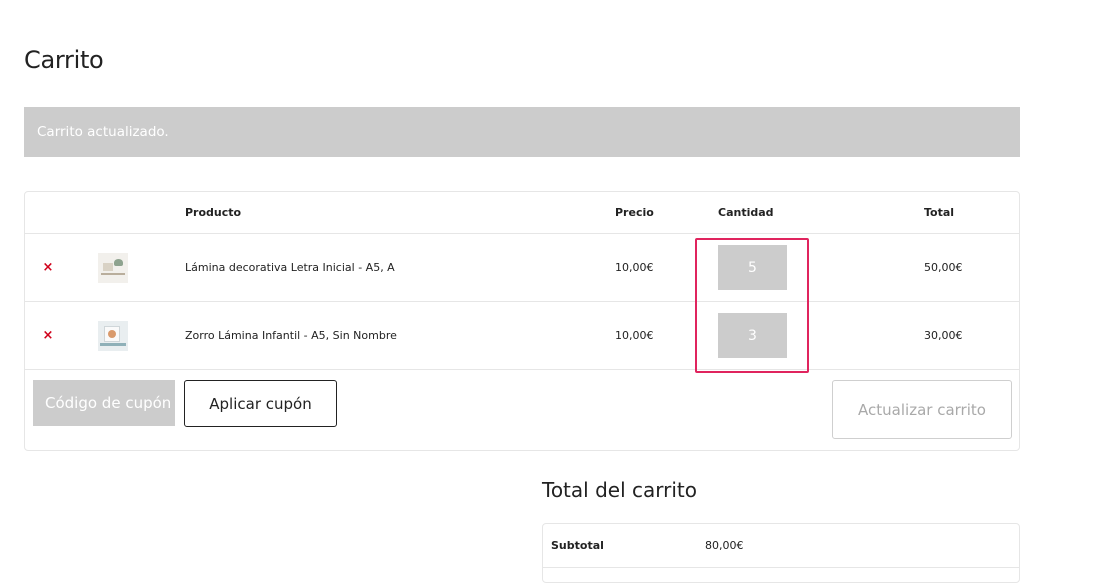 Image resolution: width=1100 pixels, height=583 pixels. Describe the element at coordinates (634, 212) in the screenshot. I see `header-price: Precio` at that location.